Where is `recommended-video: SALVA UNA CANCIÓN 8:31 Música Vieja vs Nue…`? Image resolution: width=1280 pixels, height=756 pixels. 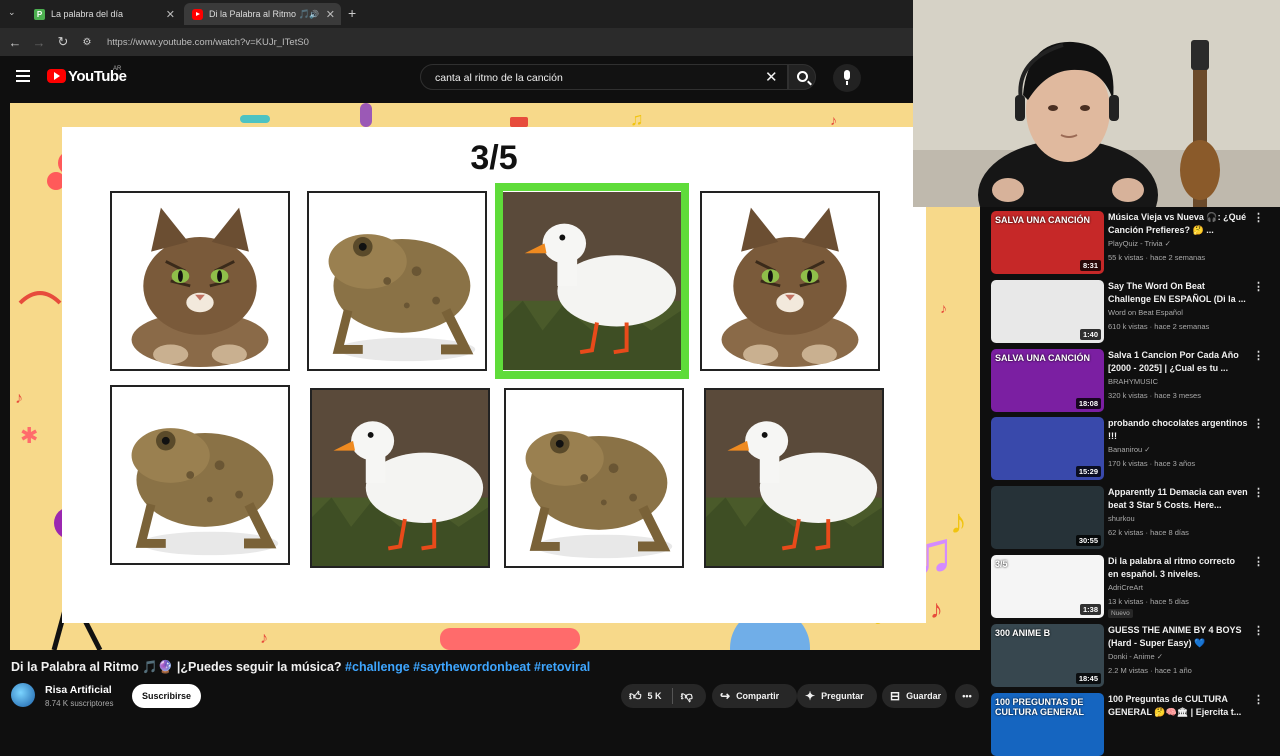 recommended-video: SALVA UNA CANCIÓN 8:31 Música Vieja vs Nue… is located at coordinates (1133, 241).